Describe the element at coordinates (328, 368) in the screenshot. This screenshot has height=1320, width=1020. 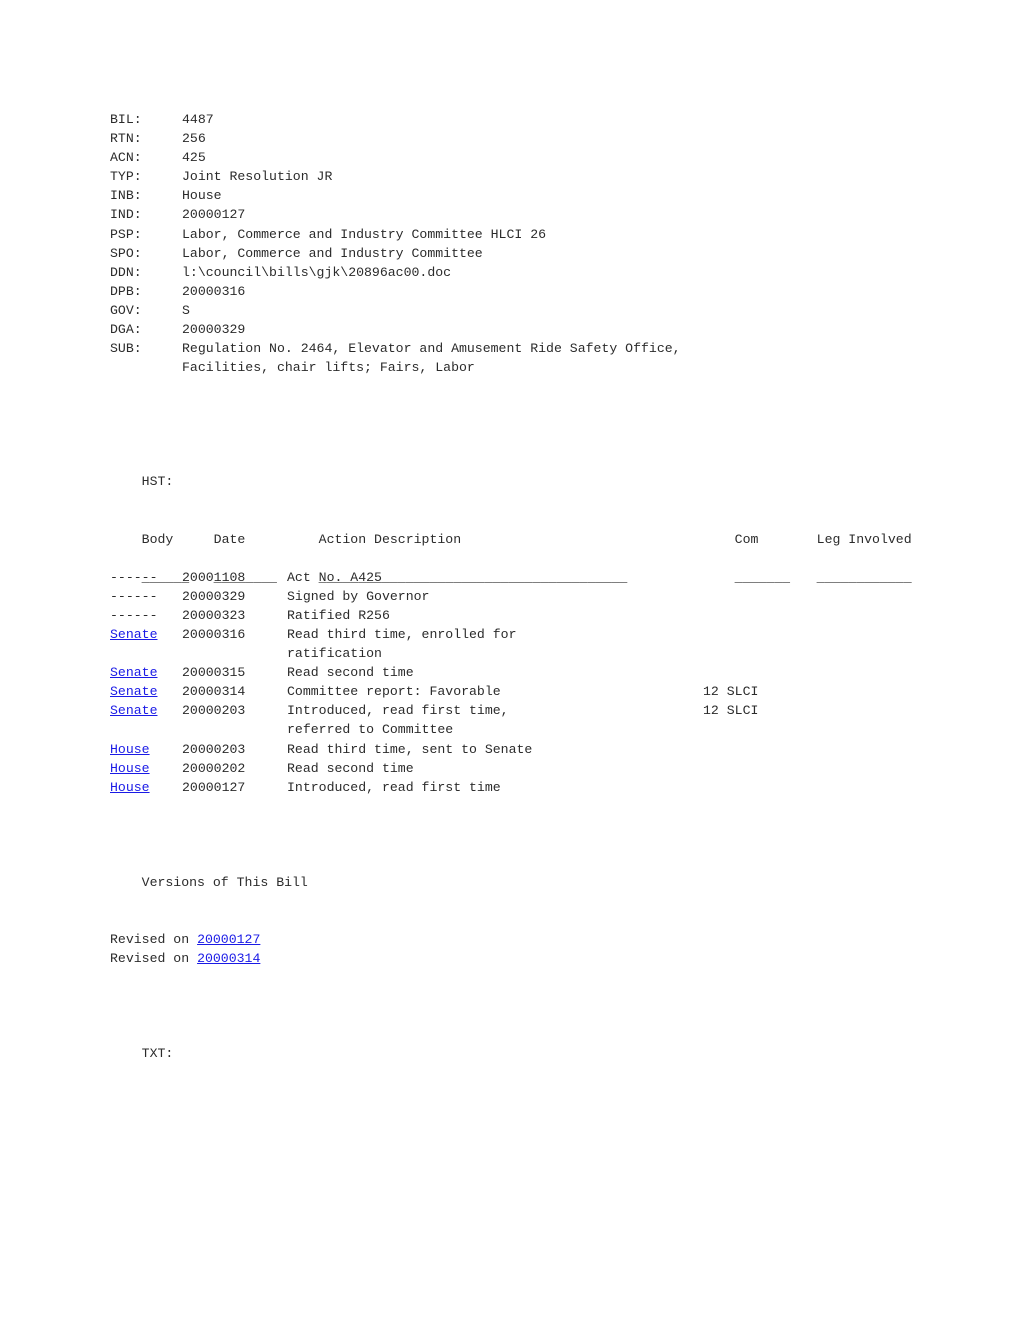
I see `header-field-value-continuation: Facilities, chair lifts; Fairs, Labor` at that location.